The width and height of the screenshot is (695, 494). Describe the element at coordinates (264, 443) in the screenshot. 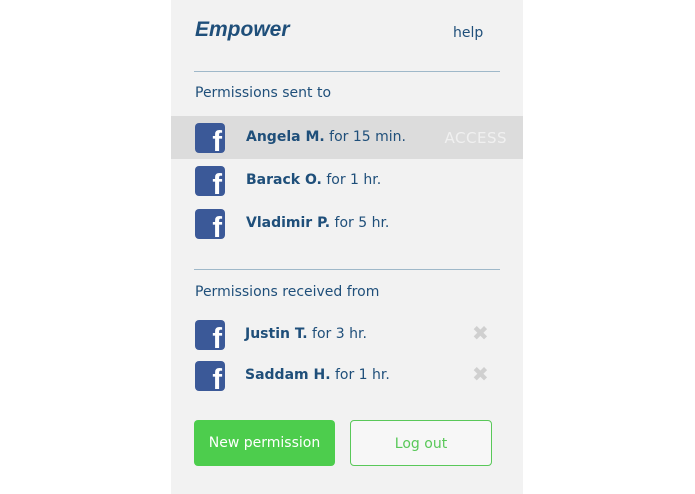

I see `new-permission-button: New permission` at that location.